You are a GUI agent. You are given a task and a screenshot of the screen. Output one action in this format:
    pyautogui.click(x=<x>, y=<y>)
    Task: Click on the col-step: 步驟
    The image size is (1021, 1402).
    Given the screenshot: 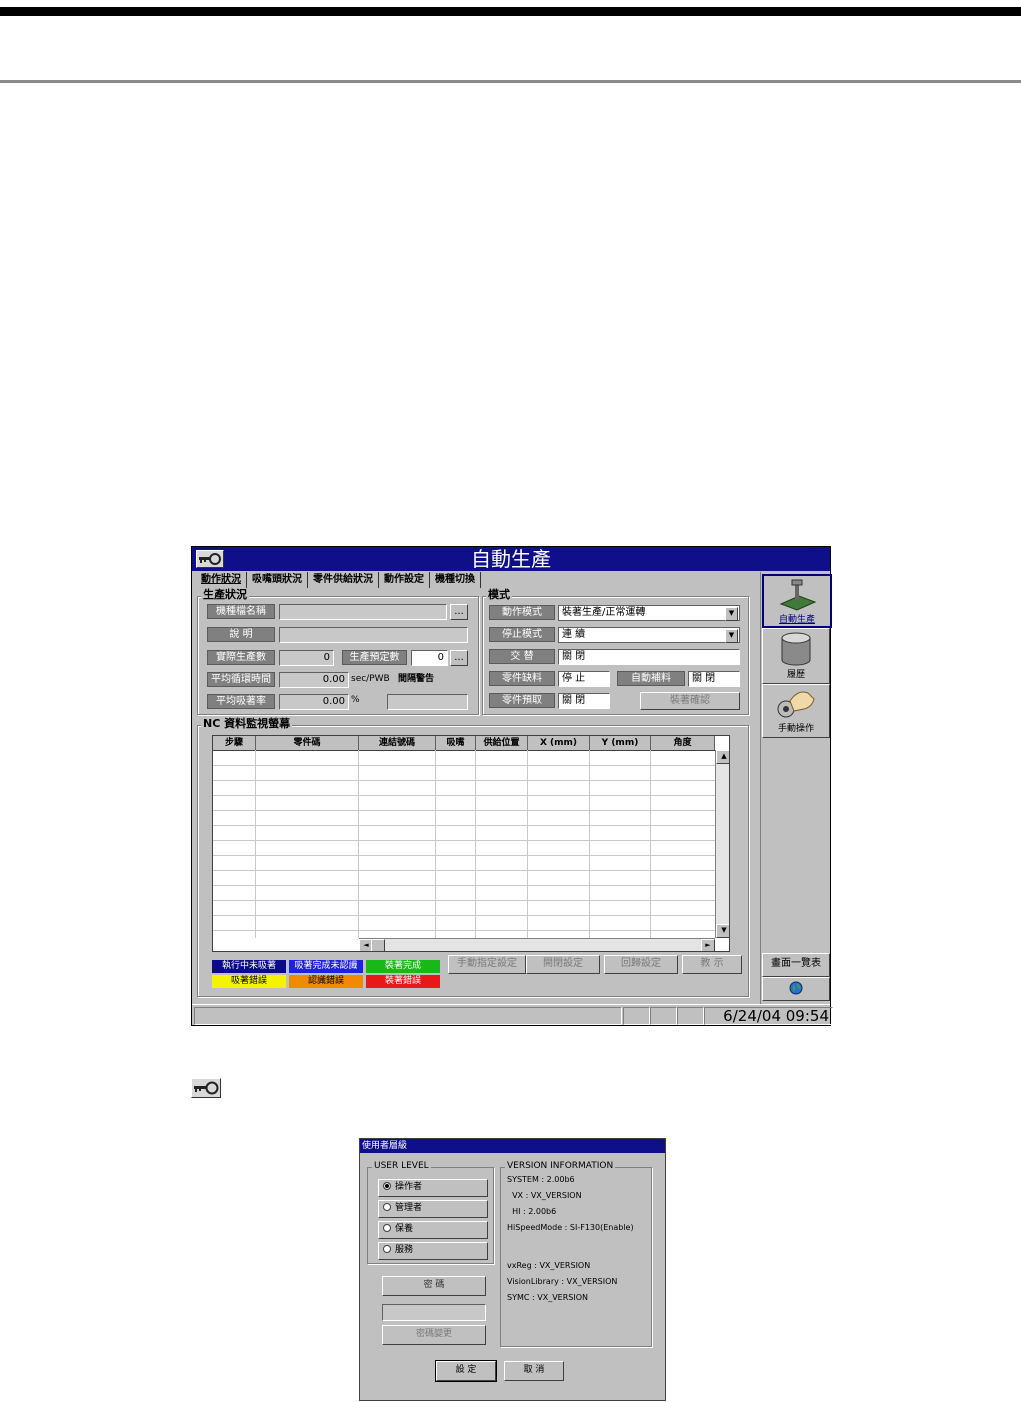 What is the action you would take?
    pyautogui.click(x=234, y=743)
    